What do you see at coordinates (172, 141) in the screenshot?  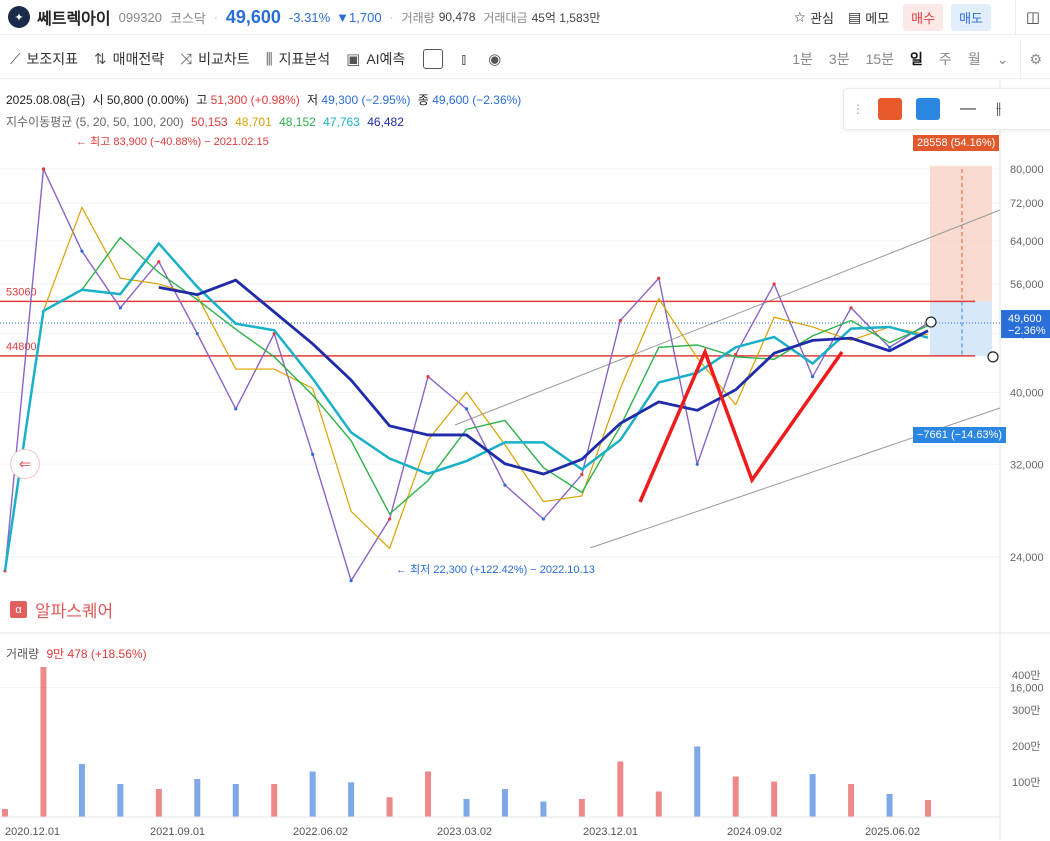 I see `all-time-high-note: ← 최고 83,900 (−40.88%) − 2021.02.15` at bounding box center [172, 141].